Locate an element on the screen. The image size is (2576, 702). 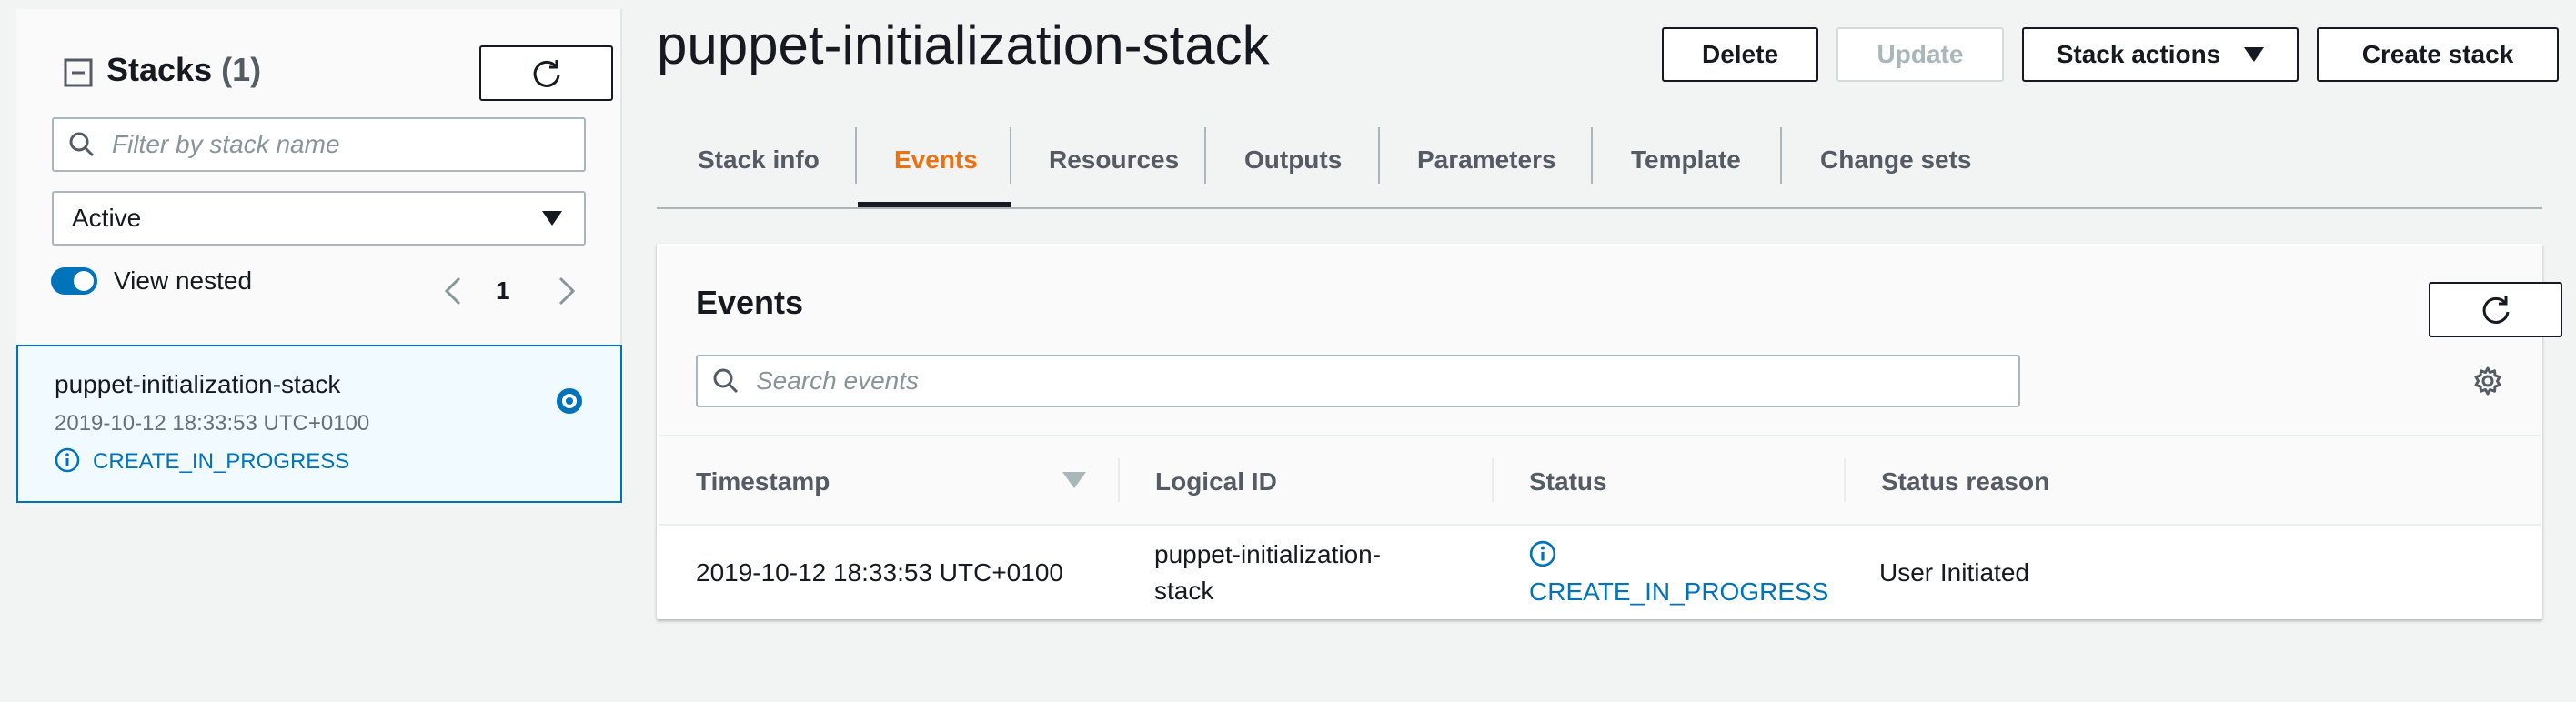
tab-parameters: Parameters is located at coordinates (1486, 160).